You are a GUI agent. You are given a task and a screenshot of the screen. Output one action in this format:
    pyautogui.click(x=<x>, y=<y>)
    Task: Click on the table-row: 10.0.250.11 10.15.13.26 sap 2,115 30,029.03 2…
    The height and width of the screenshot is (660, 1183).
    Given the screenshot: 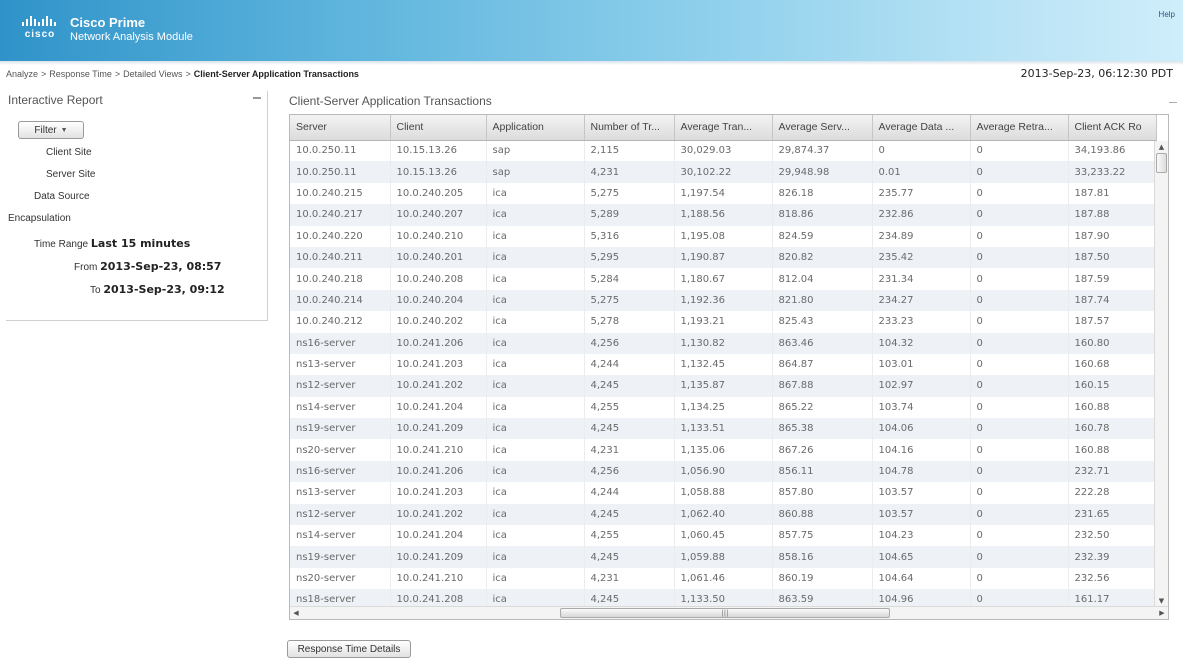 What is the action you would take?
    pyautogui.click(x=723, y=151)
    